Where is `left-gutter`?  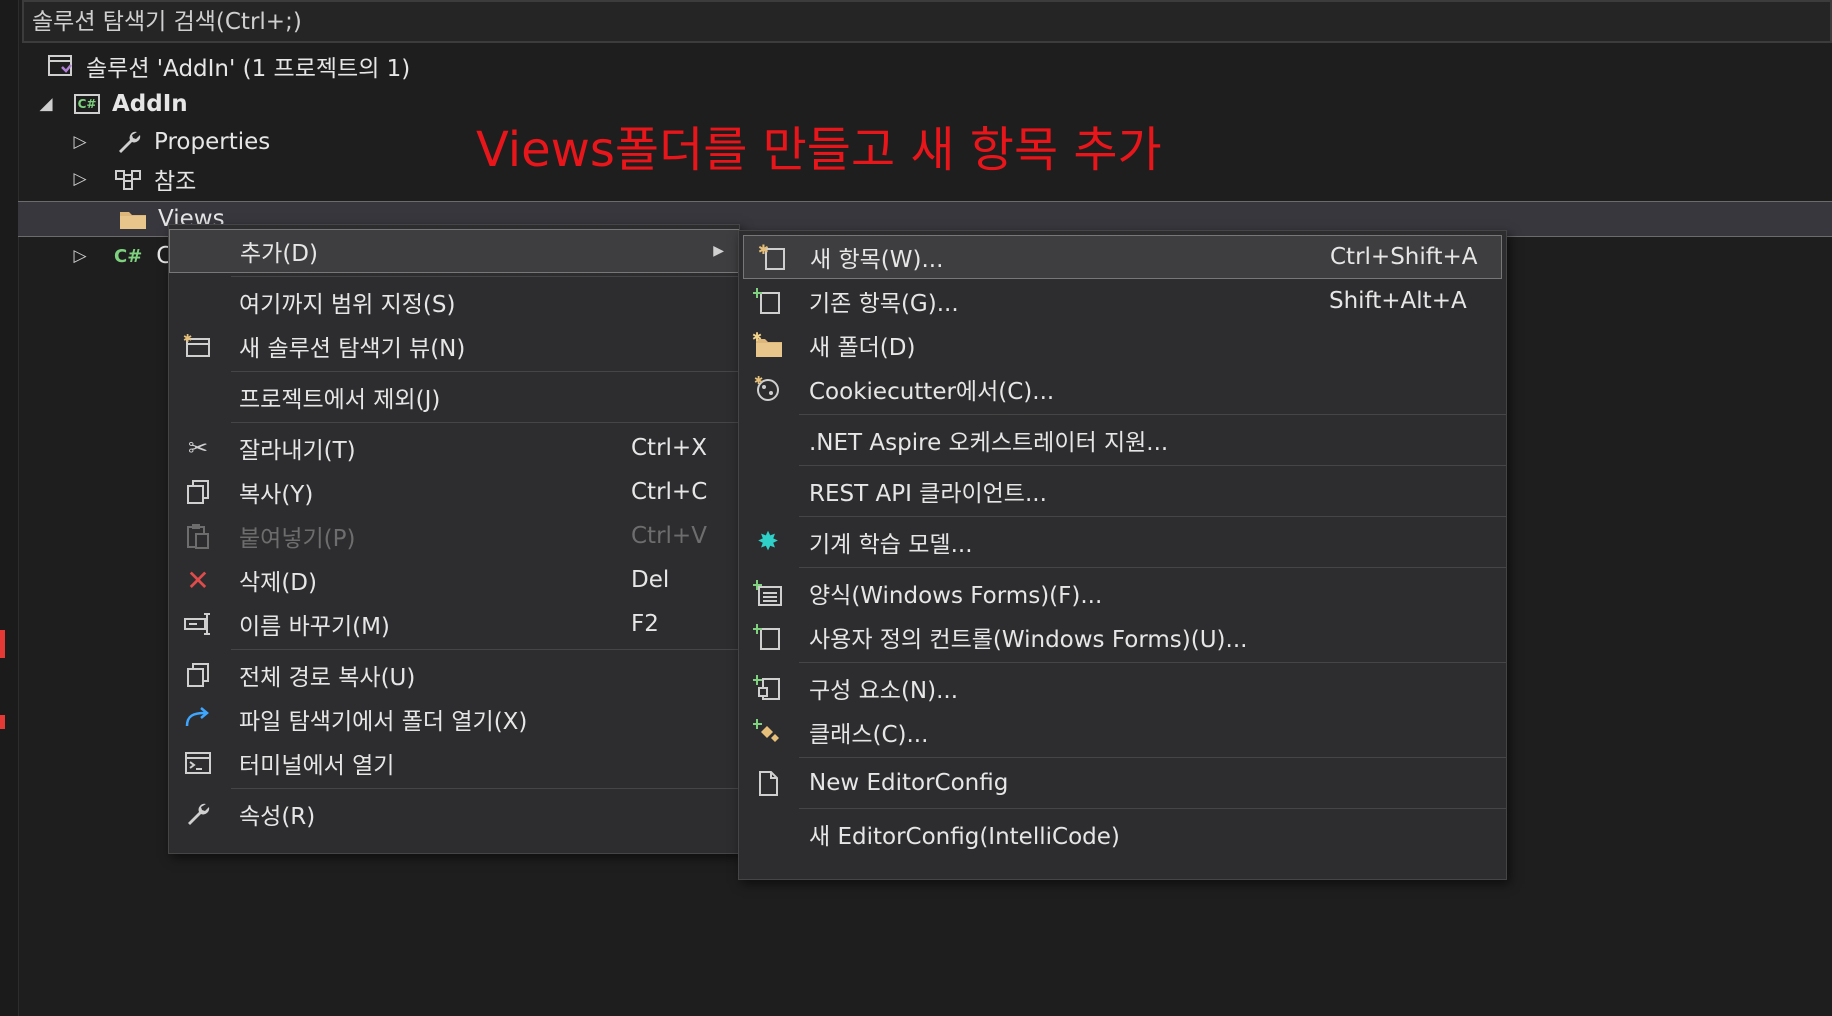
left-gutter is located at coordinates (9, 508).